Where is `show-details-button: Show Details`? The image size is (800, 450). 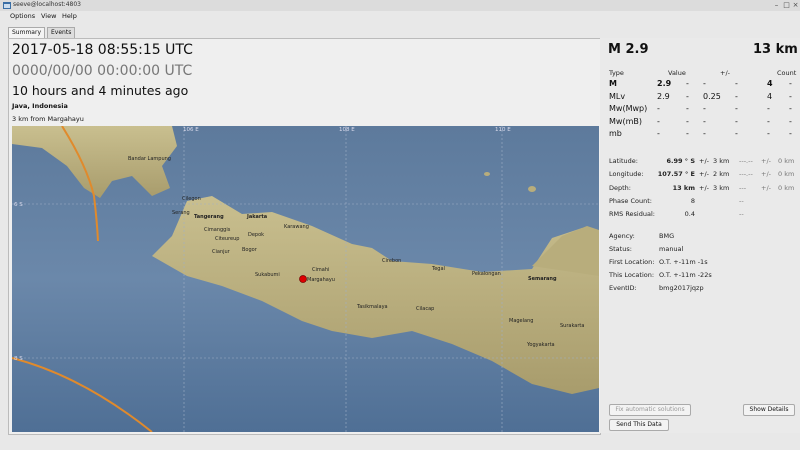
show-details-button: Show Details is located at coordinates (769, 410).